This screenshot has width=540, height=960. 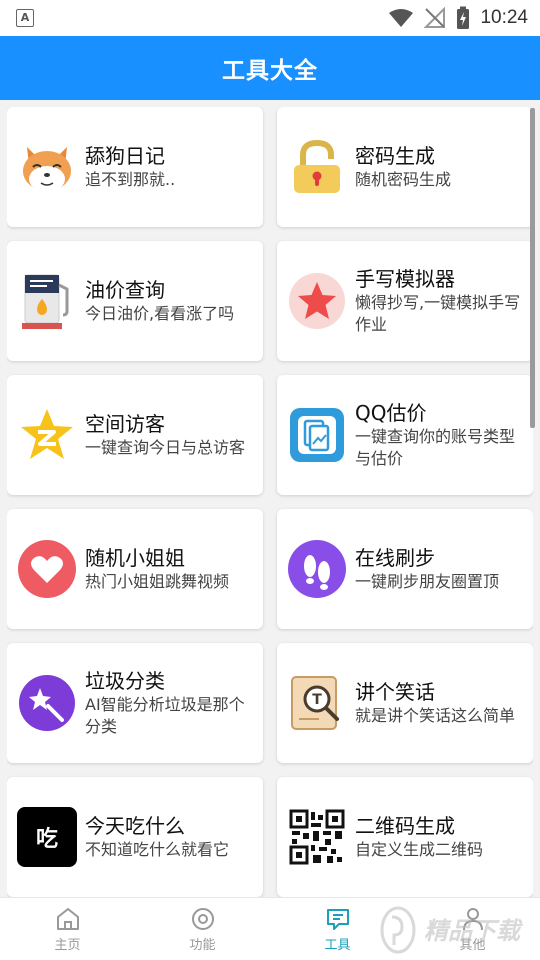 I want to click on status-time: 10:24, so click(x=504, y=17).